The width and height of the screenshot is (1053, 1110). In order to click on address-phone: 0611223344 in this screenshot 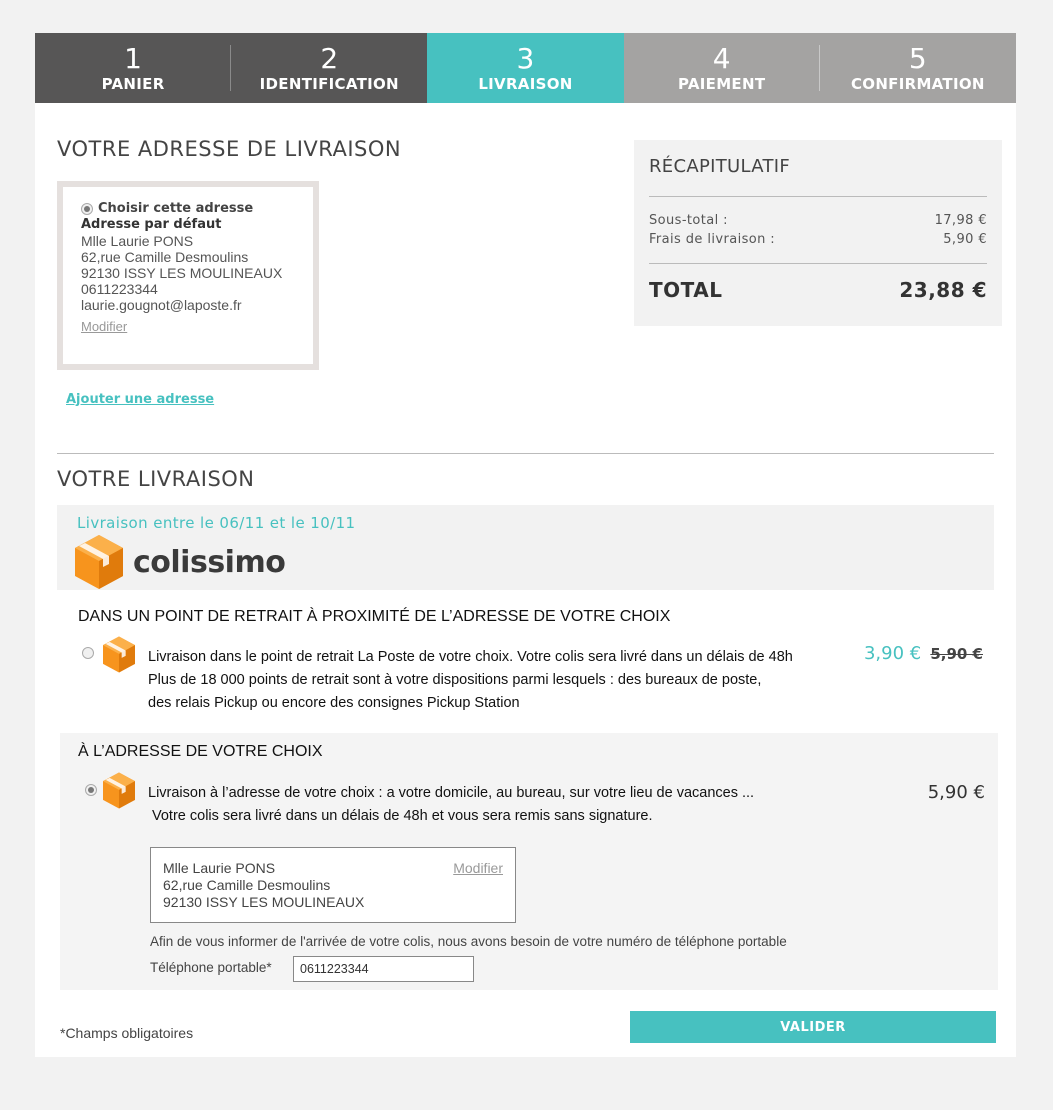, I will do `click(119, 289)`.